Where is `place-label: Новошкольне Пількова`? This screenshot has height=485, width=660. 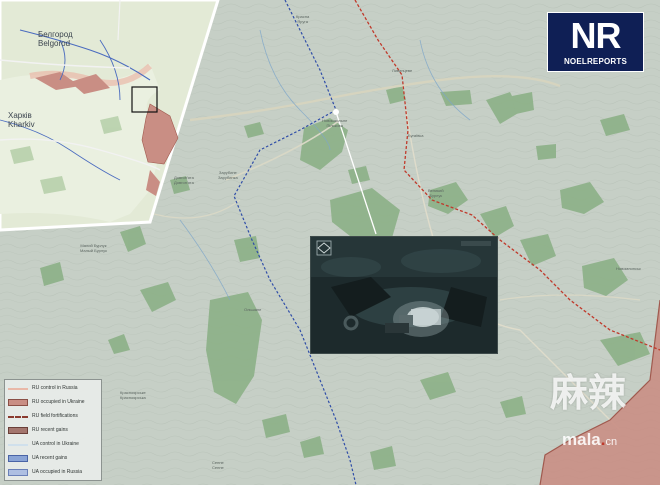
place-label: Новошкольне Пількова is located at coordinates (335, 123).